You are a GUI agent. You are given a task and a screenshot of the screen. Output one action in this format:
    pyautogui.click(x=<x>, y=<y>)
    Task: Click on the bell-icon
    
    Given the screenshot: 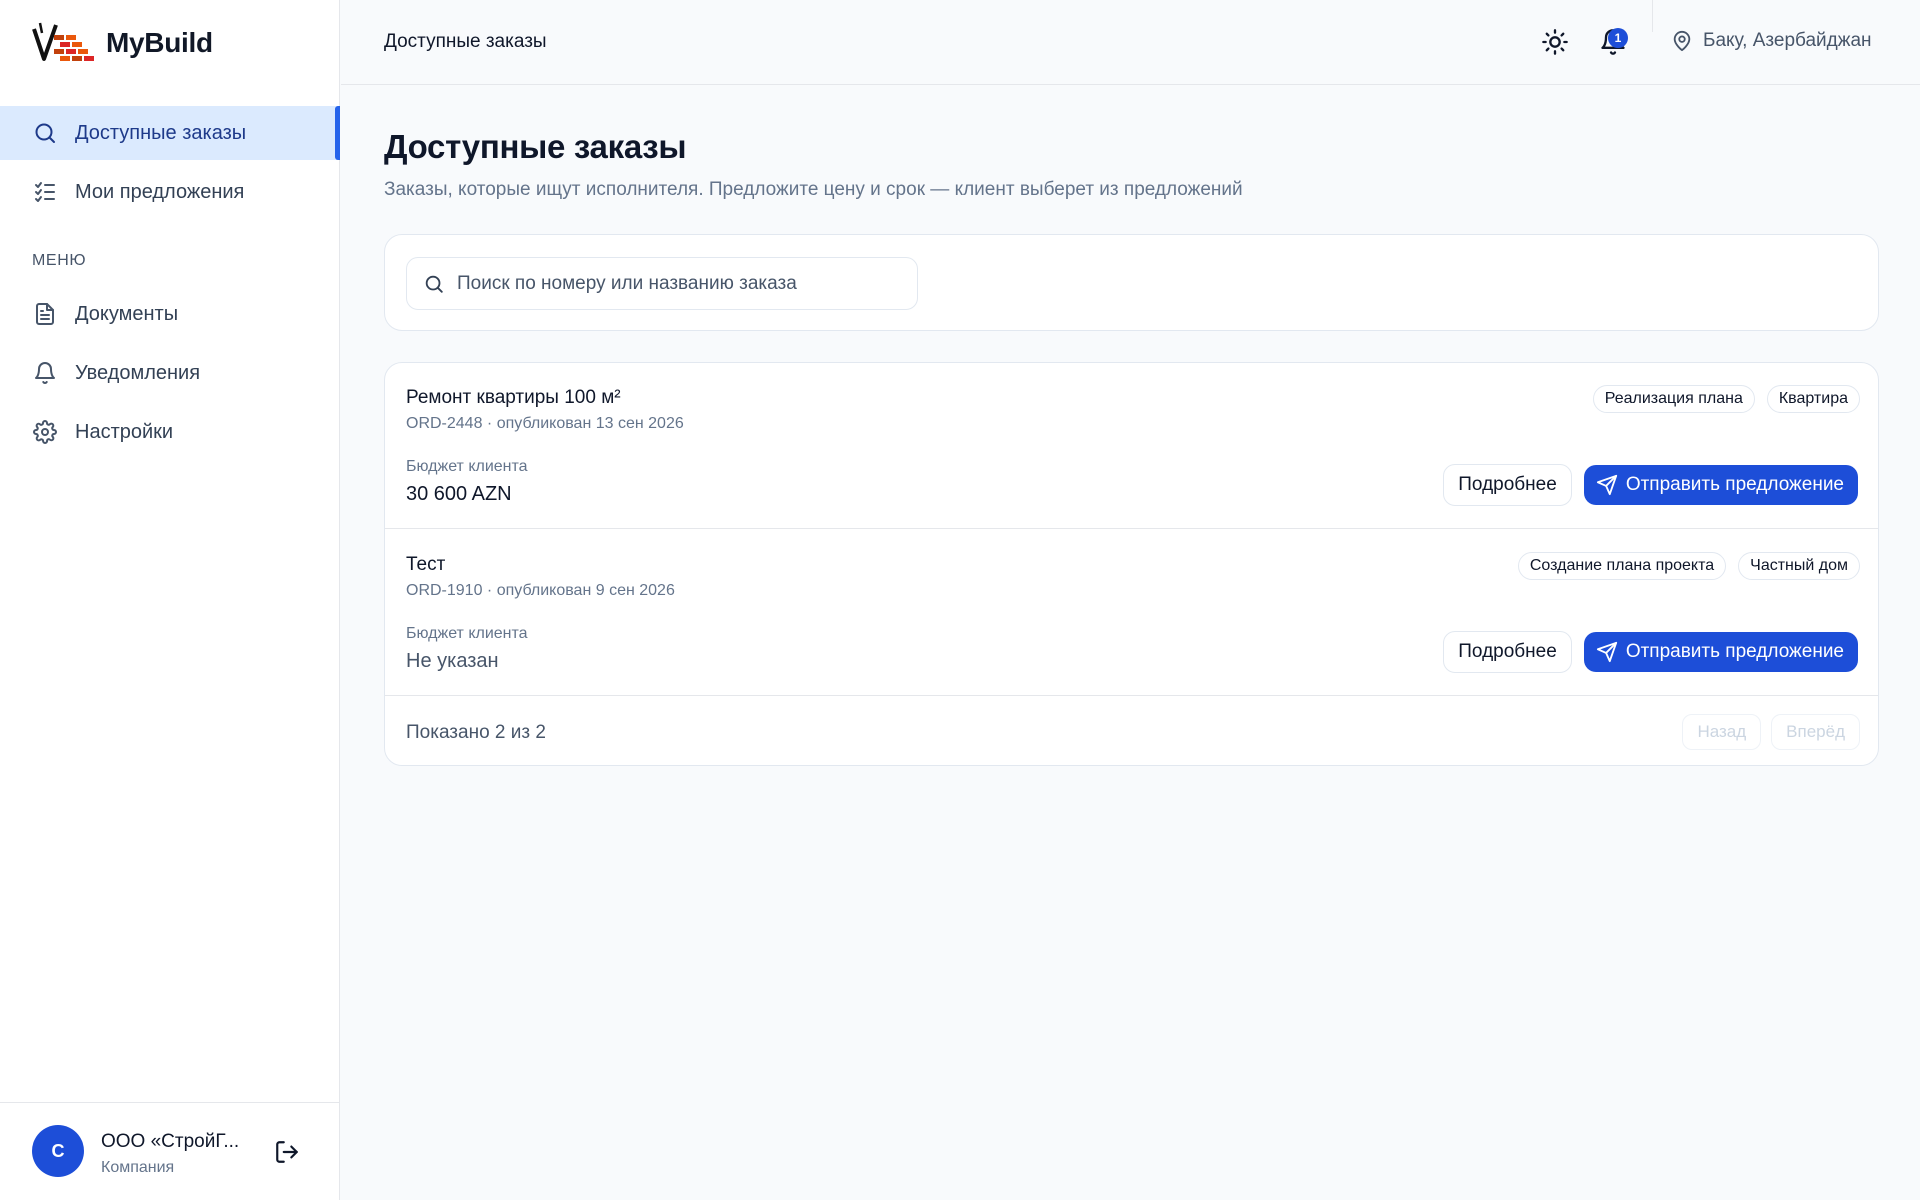 What is the action you would take?
    pyautogui.click(x=45, y=373)
    